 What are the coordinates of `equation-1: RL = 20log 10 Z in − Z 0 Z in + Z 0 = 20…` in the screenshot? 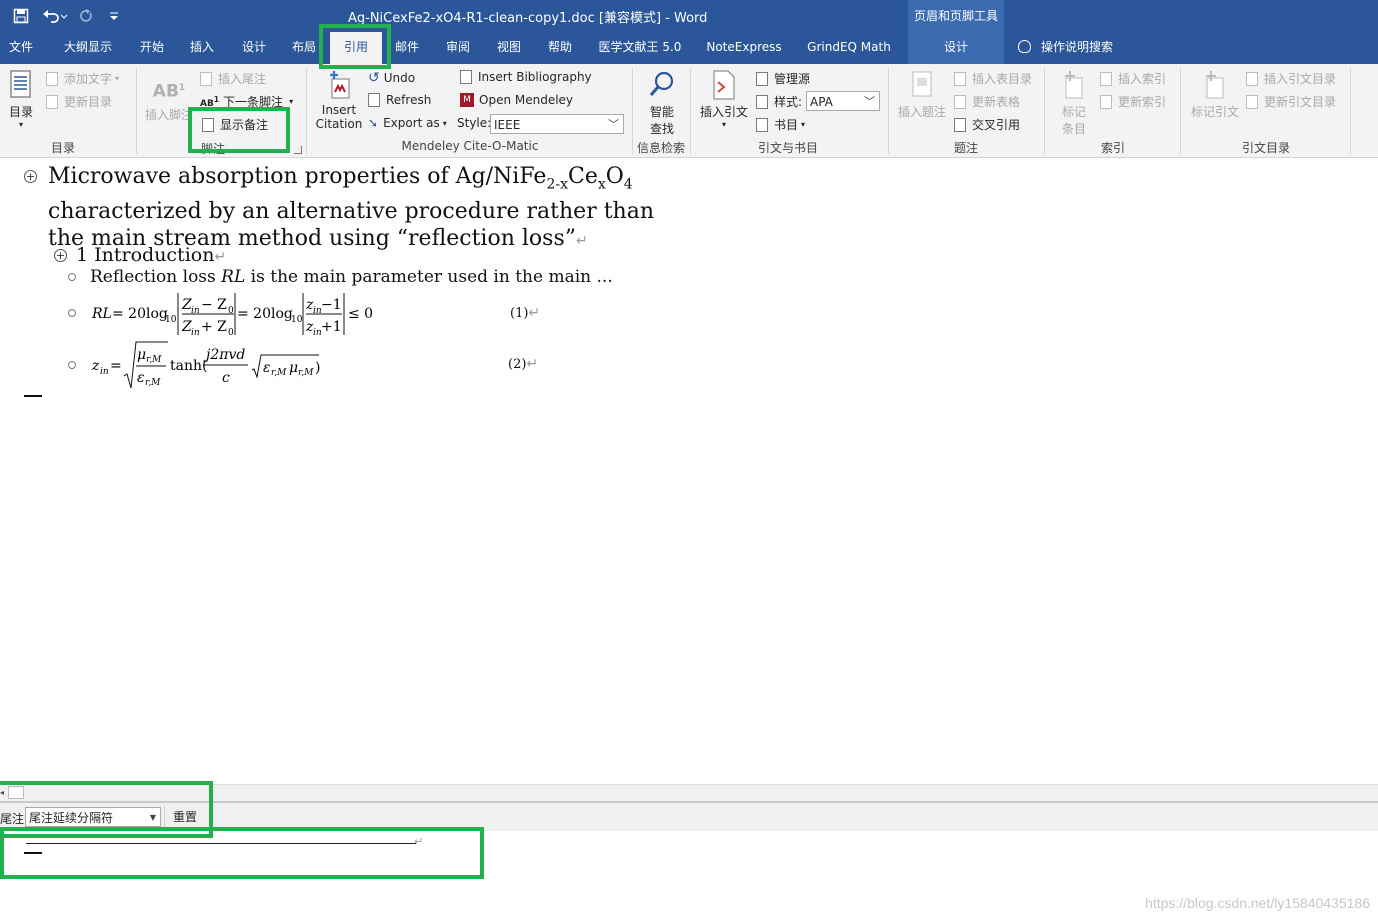 It's located at (240, 315).